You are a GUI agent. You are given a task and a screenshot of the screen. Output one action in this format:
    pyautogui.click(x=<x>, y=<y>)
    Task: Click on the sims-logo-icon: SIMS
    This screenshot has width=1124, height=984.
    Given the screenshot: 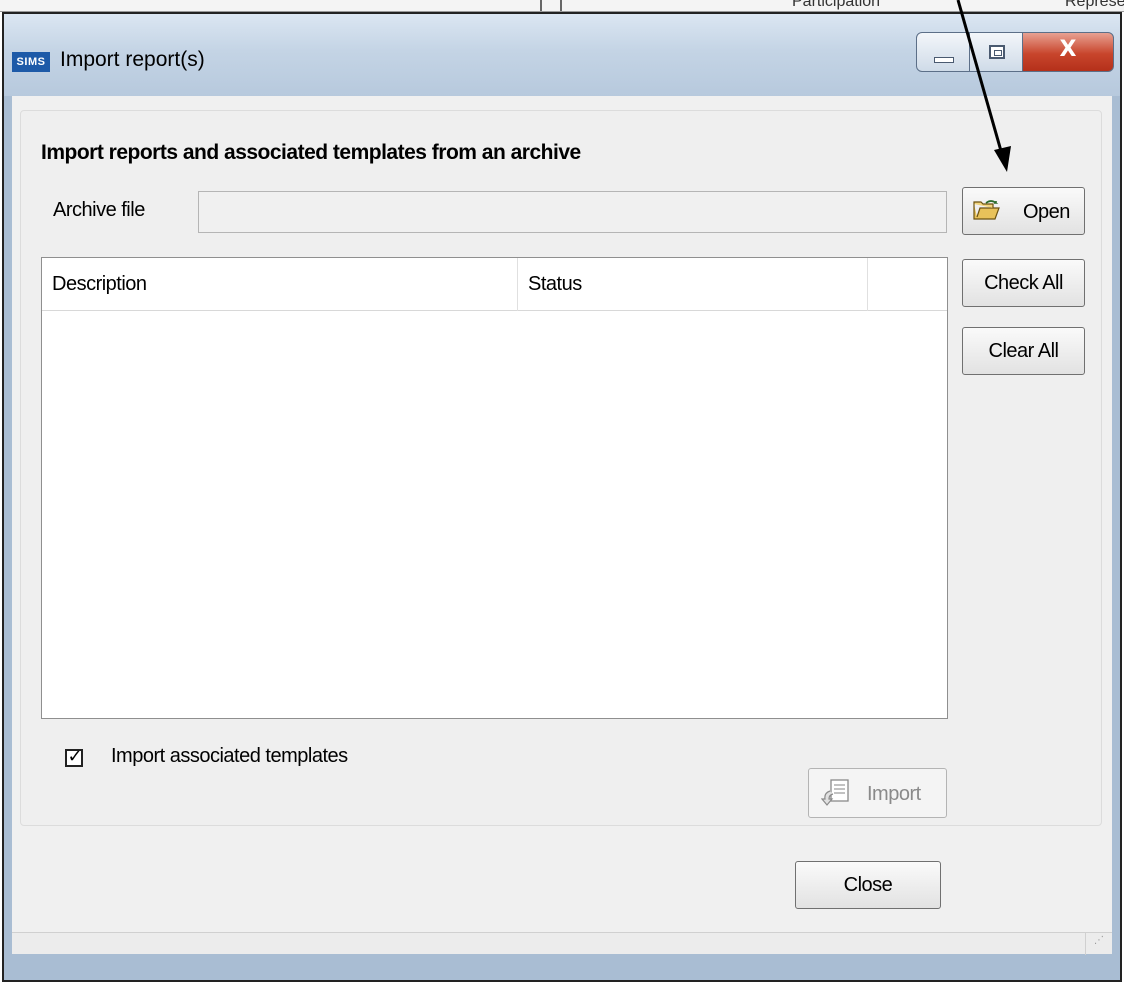 What is the action you would take?
    pyautogui.click(x=31, y=62)
    